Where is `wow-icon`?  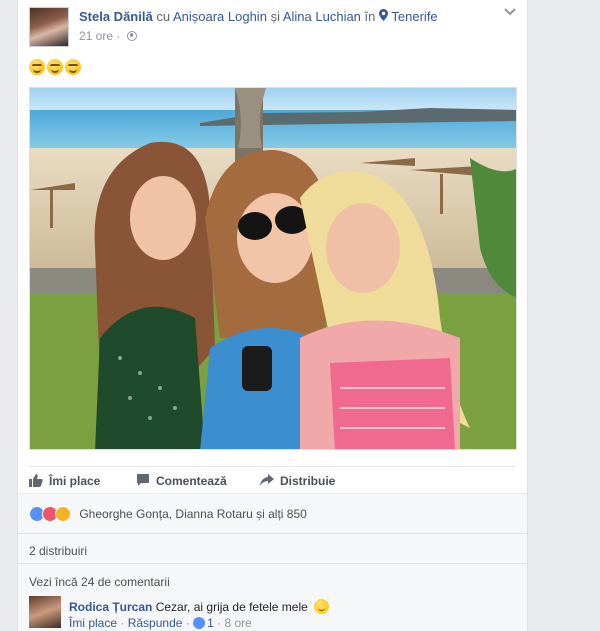
wow-icon is located at coordinates (63, 514).